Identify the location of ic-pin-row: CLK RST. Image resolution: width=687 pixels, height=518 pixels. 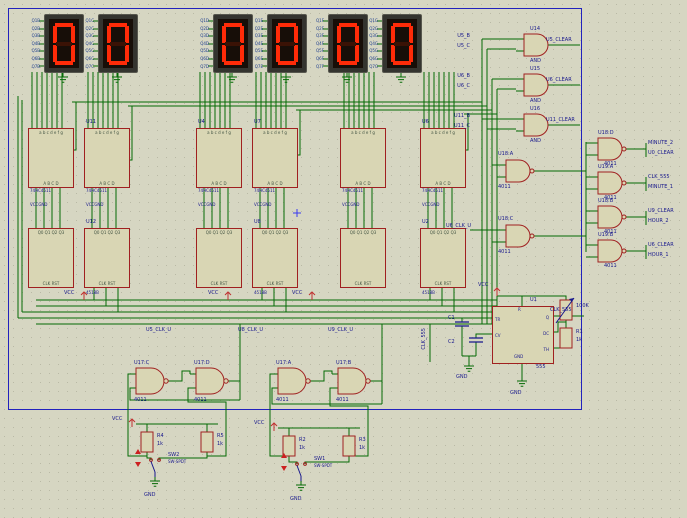
(219, 283).